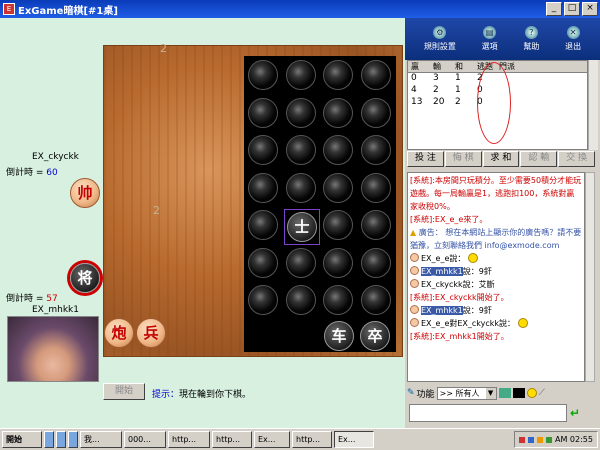 Image resolution: width=600 pixels, height=450 pixels. Describe the element at coordinates (496, 284) in the screenshot. I see `chat-line: EX_ckyckk說：艾斷` at that location.